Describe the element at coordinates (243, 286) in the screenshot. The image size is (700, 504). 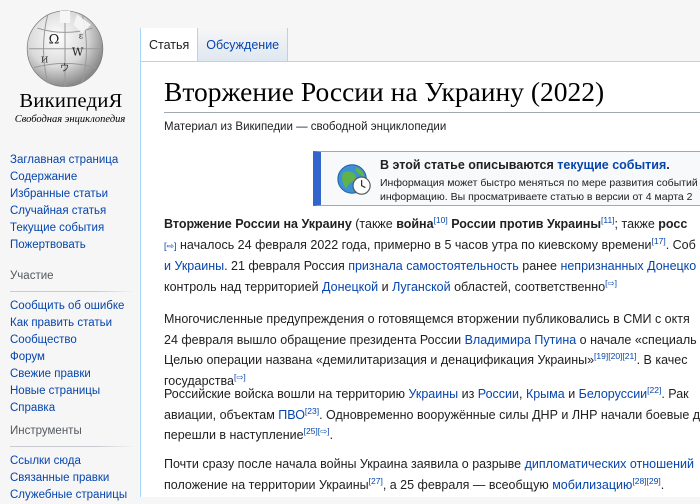
I see `p1-text: контроль над территорией` at that location.